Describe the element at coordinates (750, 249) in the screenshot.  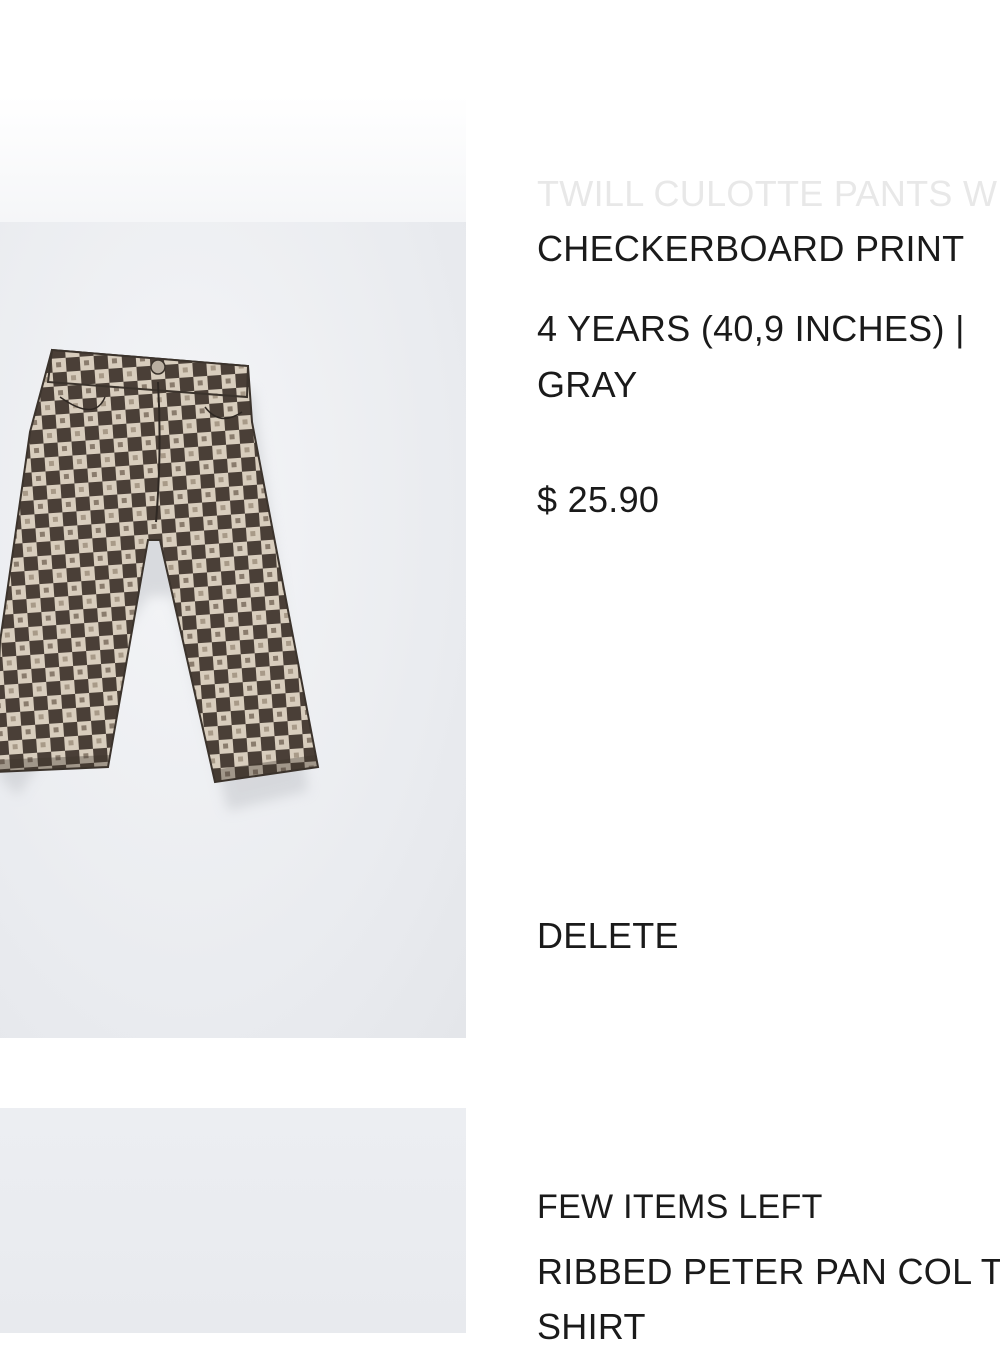
I see `product-title: CHECKERBOARD PRINT` at that location.